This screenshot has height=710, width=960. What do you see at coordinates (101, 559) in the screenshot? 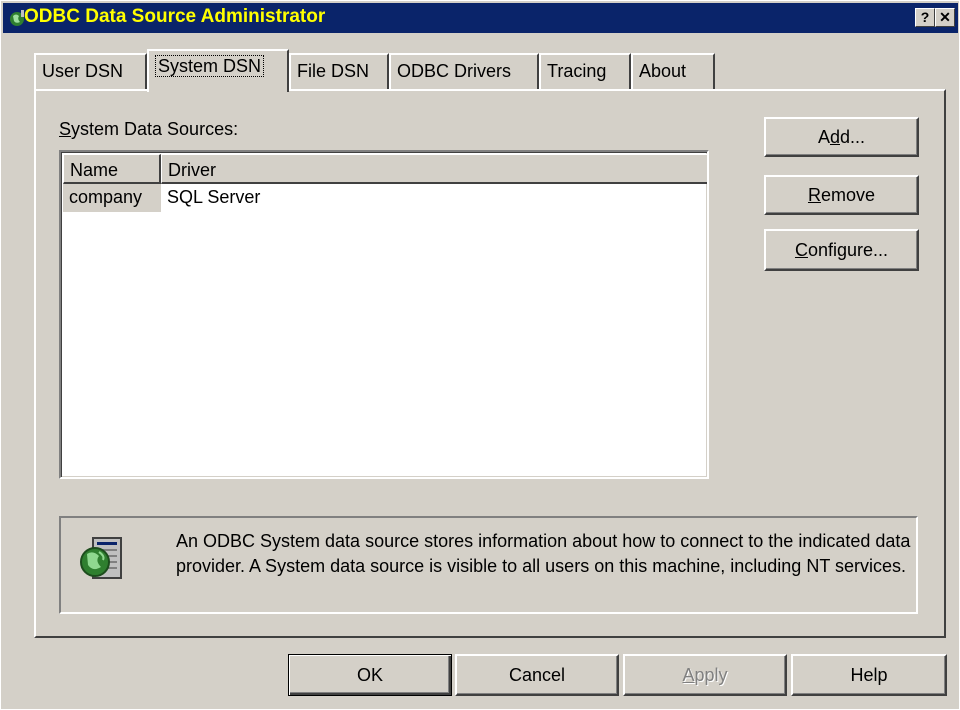
I see `database-globe-icon` at bounding box center [101, 559].